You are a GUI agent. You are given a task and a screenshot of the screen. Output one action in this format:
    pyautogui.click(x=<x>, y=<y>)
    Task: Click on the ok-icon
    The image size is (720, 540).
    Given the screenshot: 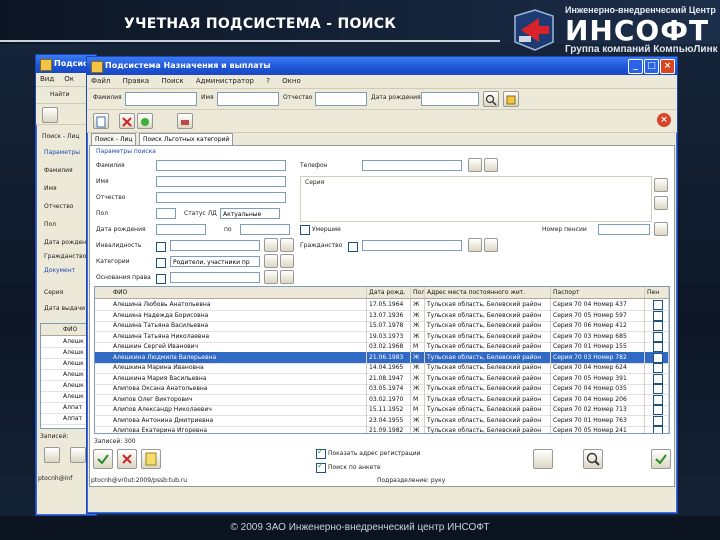 What is the action you would take?
    pyautogui.click(x=103, y=459)
    